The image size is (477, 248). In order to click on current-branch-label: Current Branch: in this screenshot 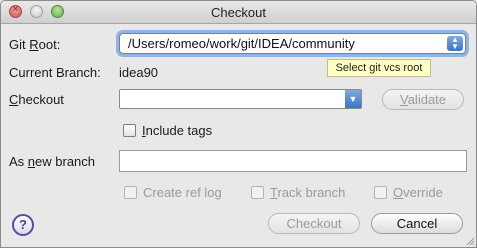, I will do `click(55, 72)`.